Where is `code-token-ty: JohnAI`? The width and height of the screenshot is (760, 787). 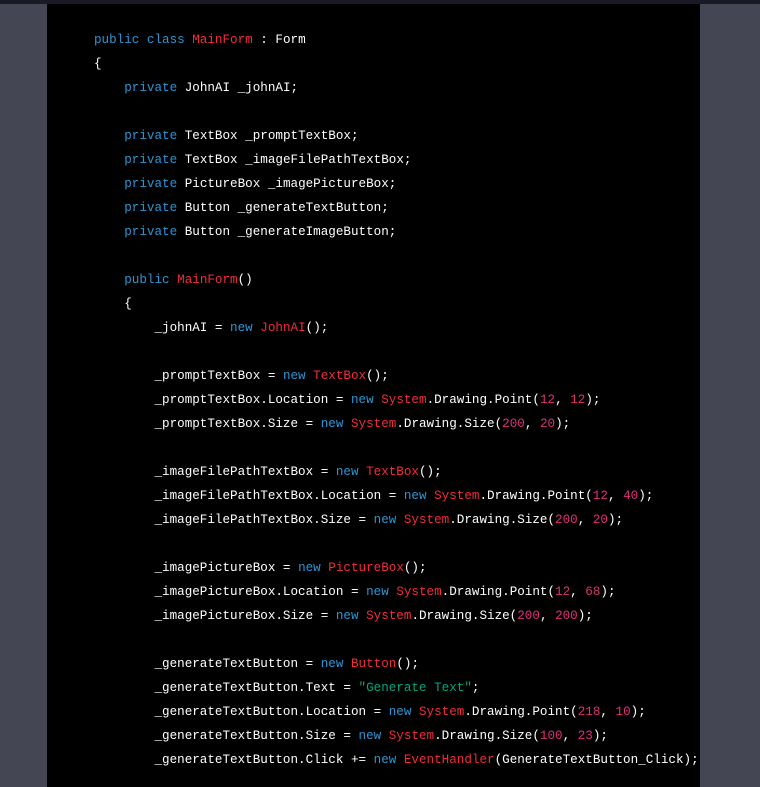
code-token-ty: JohnAI is located at coordinates (283, 328).